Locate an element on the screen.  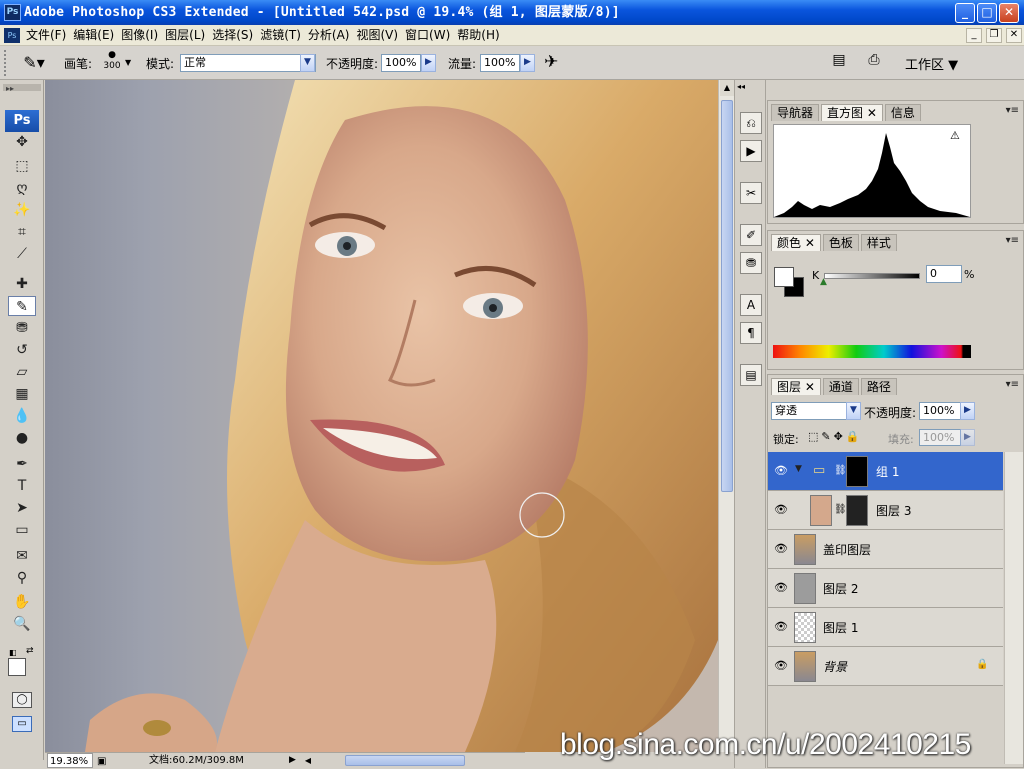
status-menu-arrow: ▶ is located at coordinates (292, 760).